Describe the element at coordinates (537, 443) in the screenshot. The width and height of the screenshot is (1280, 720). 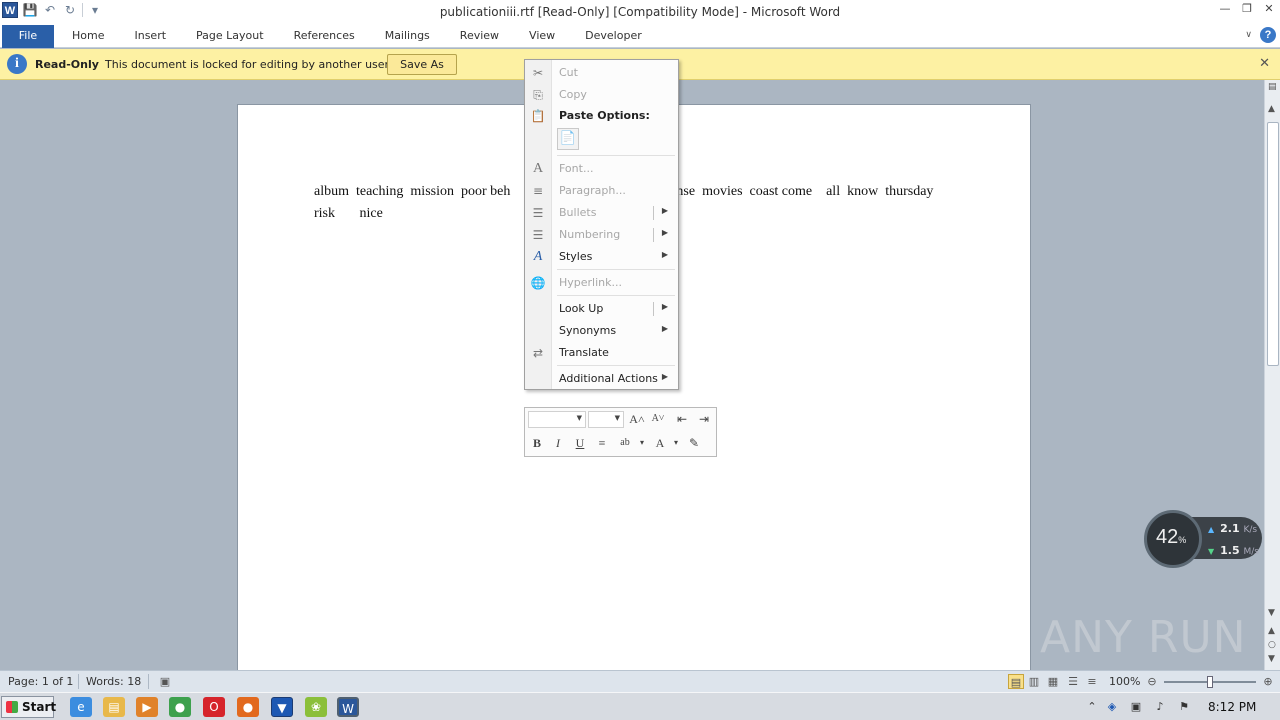
I see `bold-icon: B` at that location.